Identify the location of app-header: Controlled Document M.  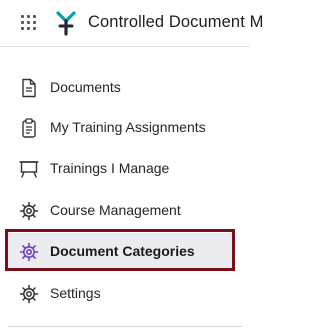
(131, 23).